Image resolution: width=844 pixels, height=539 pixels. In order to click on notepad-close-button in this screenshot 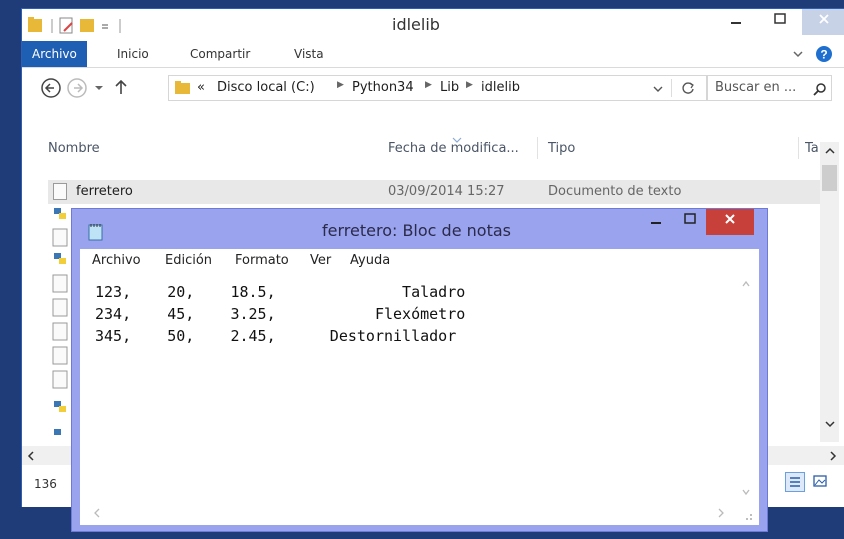, I will do `click(730, 222)`.